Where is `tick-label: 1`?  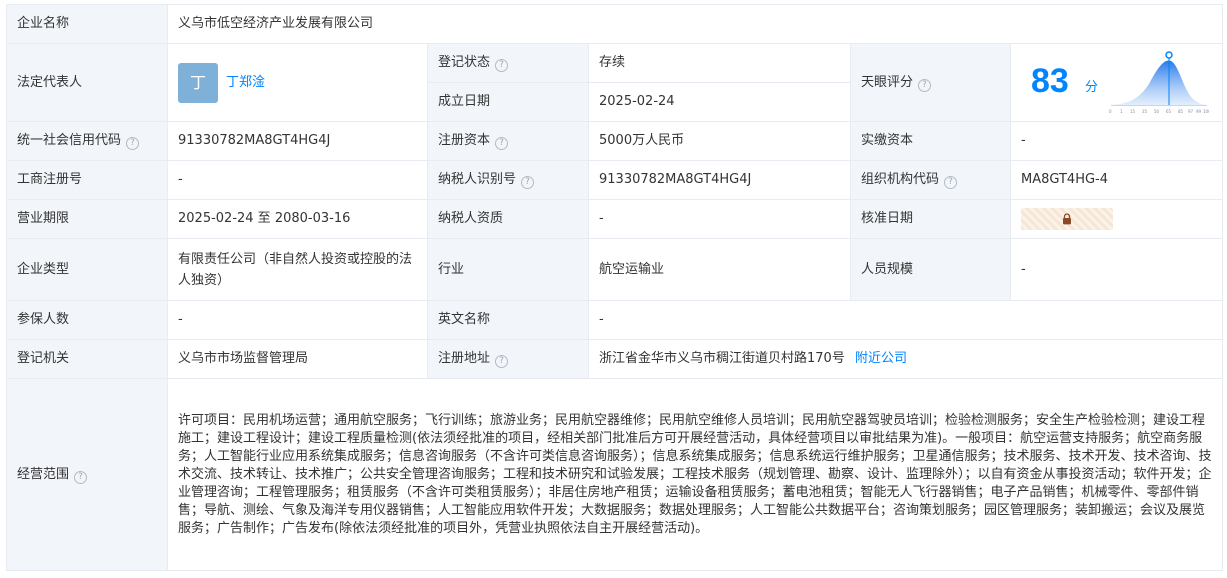
tick-label: 1 is located at coordinates (1121, 111).